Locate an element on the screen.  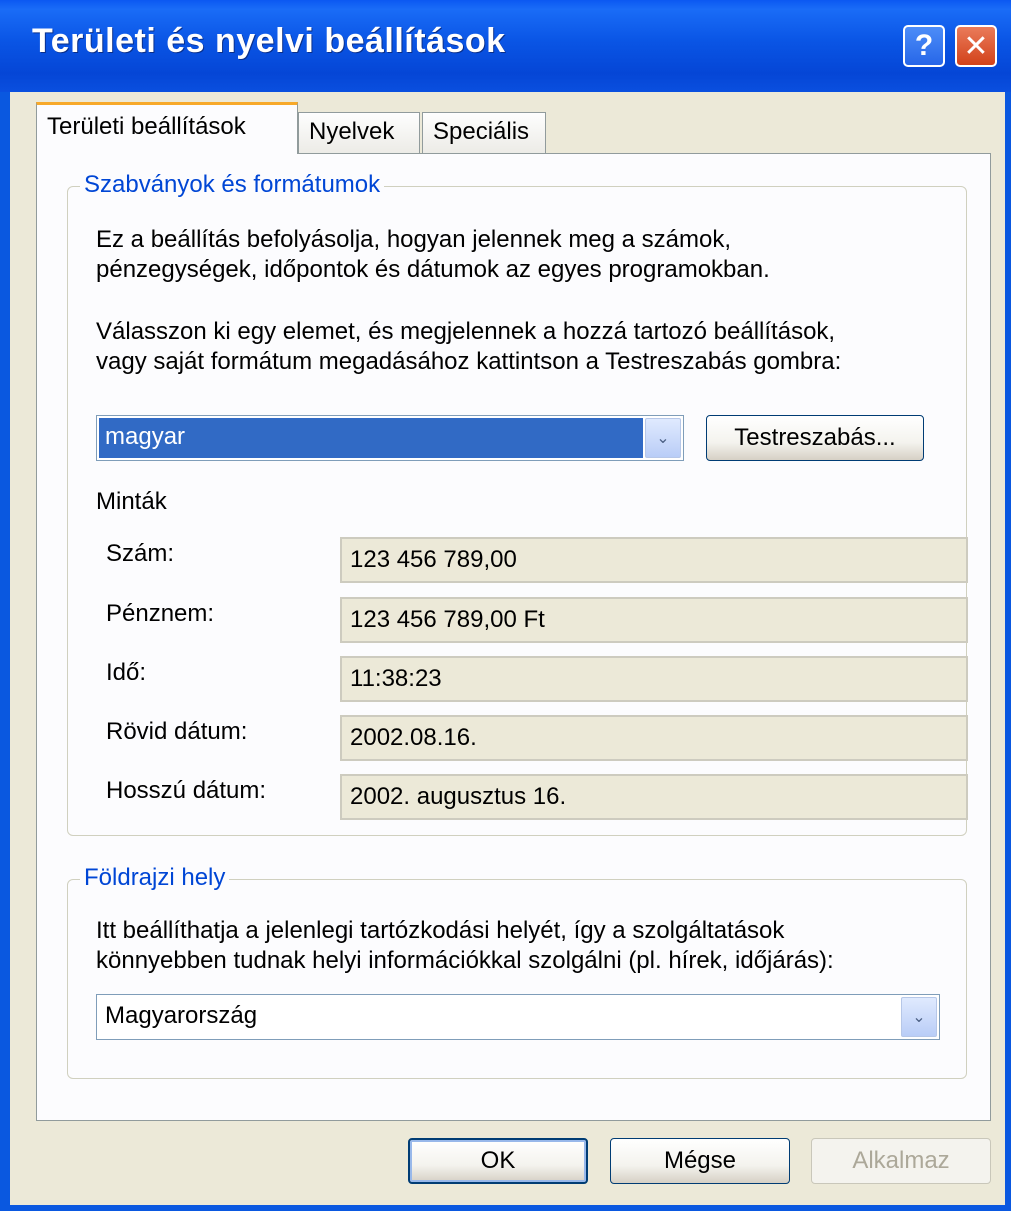
title-bar: Területi és nyelvi beállítások ? ✕ is located at coordinates (505, 46).